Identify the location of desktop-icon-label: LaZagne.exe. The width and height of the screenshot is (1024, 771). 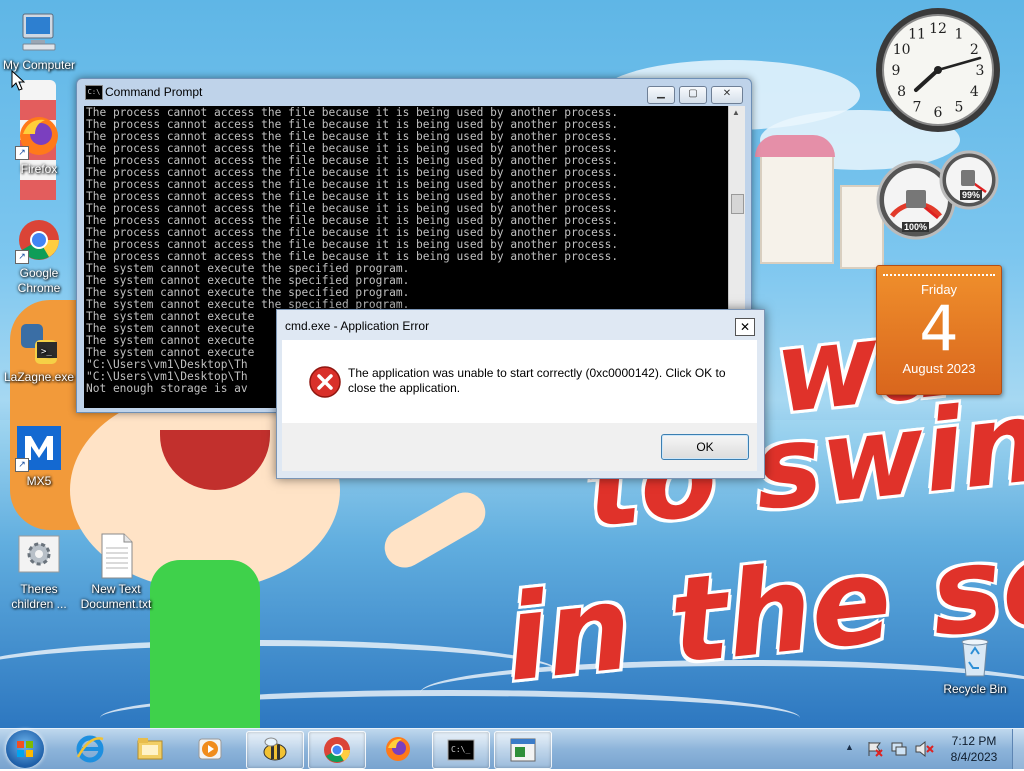
(39, 377).